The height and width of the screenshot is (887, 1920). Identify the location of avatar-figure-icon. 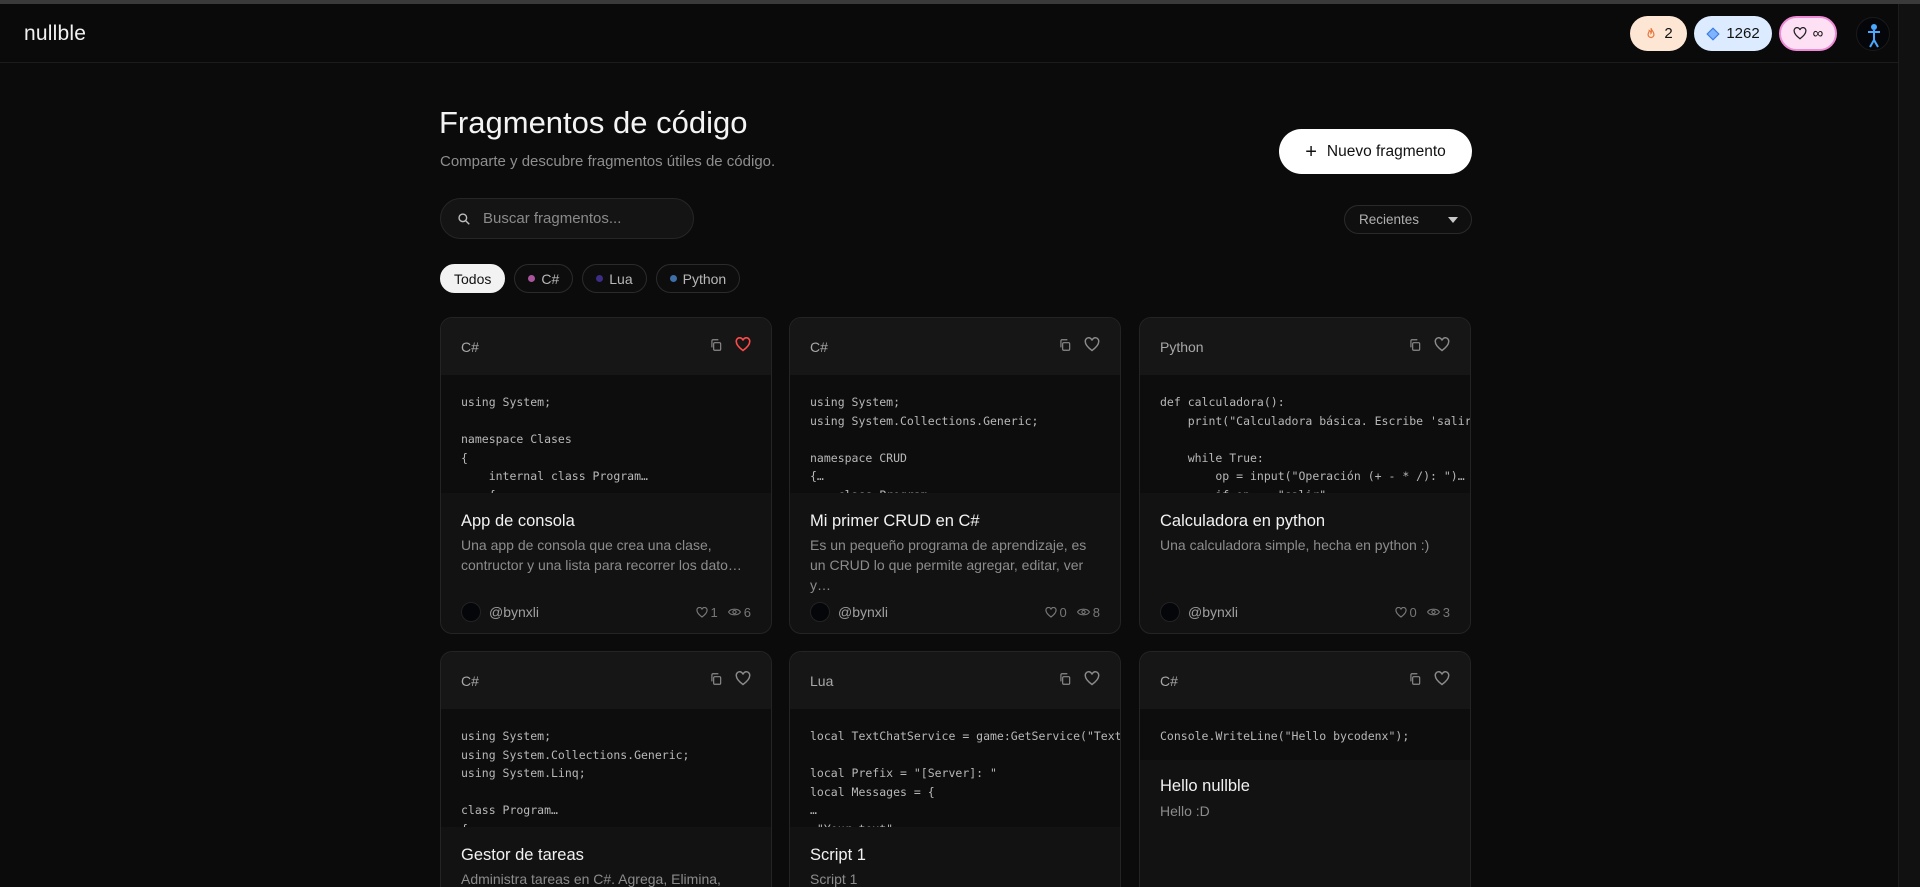
(1874, 36).